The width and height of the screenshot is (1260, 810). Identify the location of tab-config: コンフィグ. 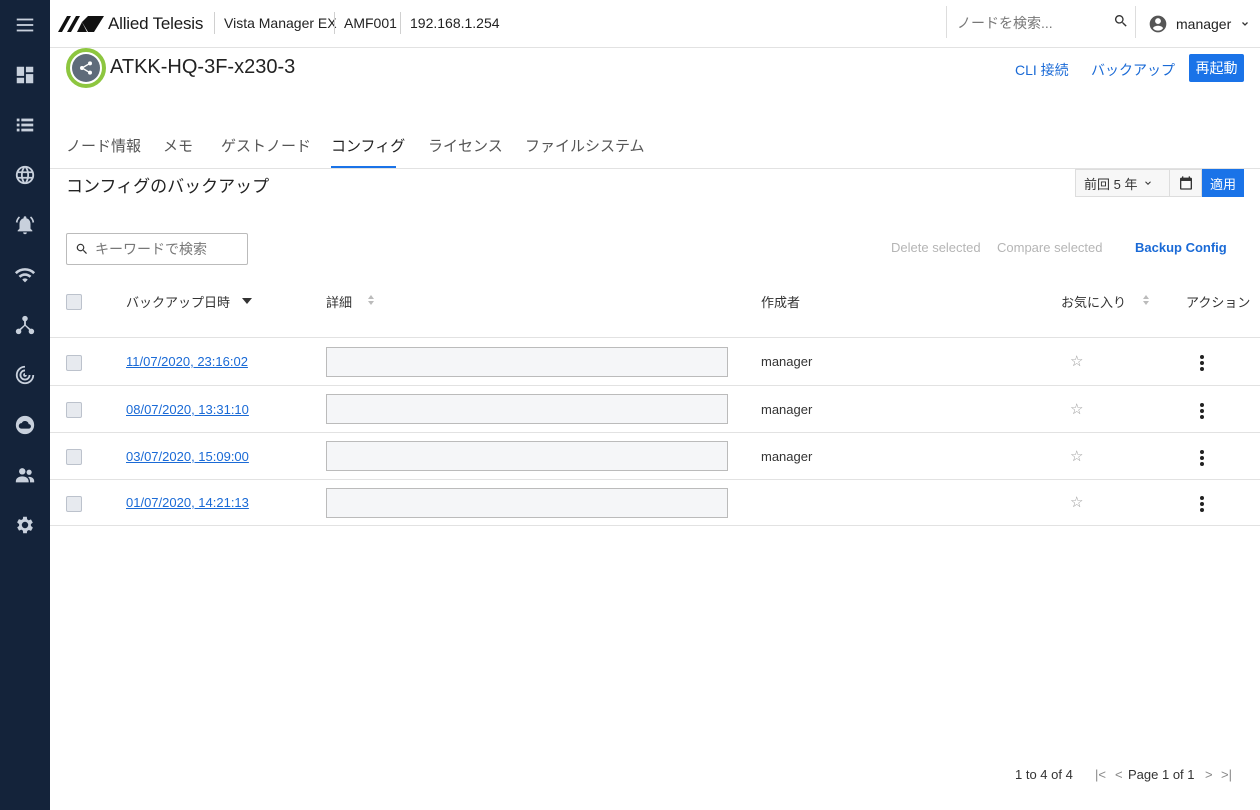
(368, 145).